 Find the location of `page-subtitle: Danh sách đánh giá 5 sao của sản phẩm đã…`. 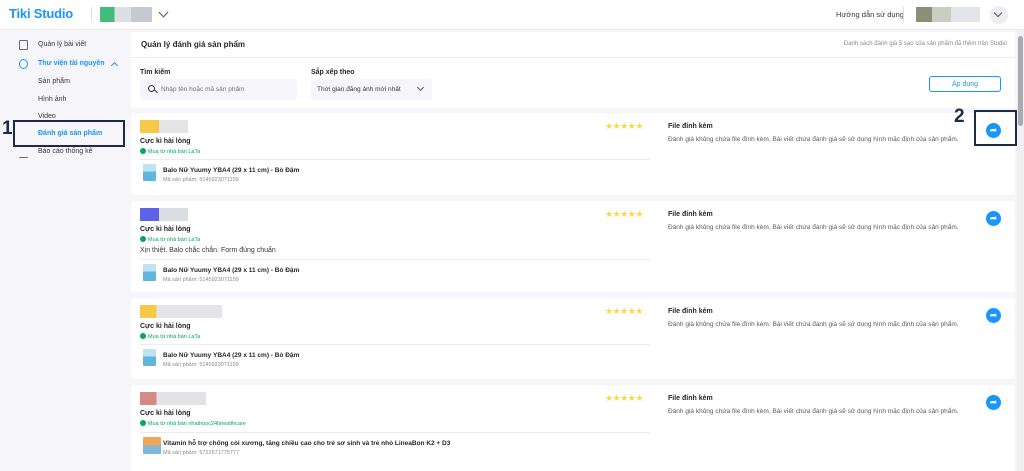

page-subtitle: Danh sách đánh giá 5 sao của sản phẩm đã… is located at coordinates (925, 44).